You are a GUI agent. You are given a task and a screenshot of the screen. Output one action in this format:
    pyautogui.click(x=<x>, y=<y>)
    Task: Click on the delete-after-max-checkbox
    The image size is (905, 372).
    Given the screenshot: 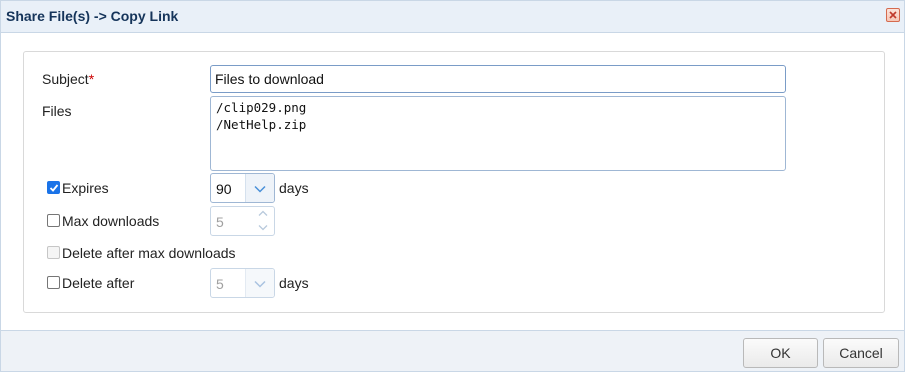 What is the action you would take?
    pyautogui.click(x=53, y=252)
    